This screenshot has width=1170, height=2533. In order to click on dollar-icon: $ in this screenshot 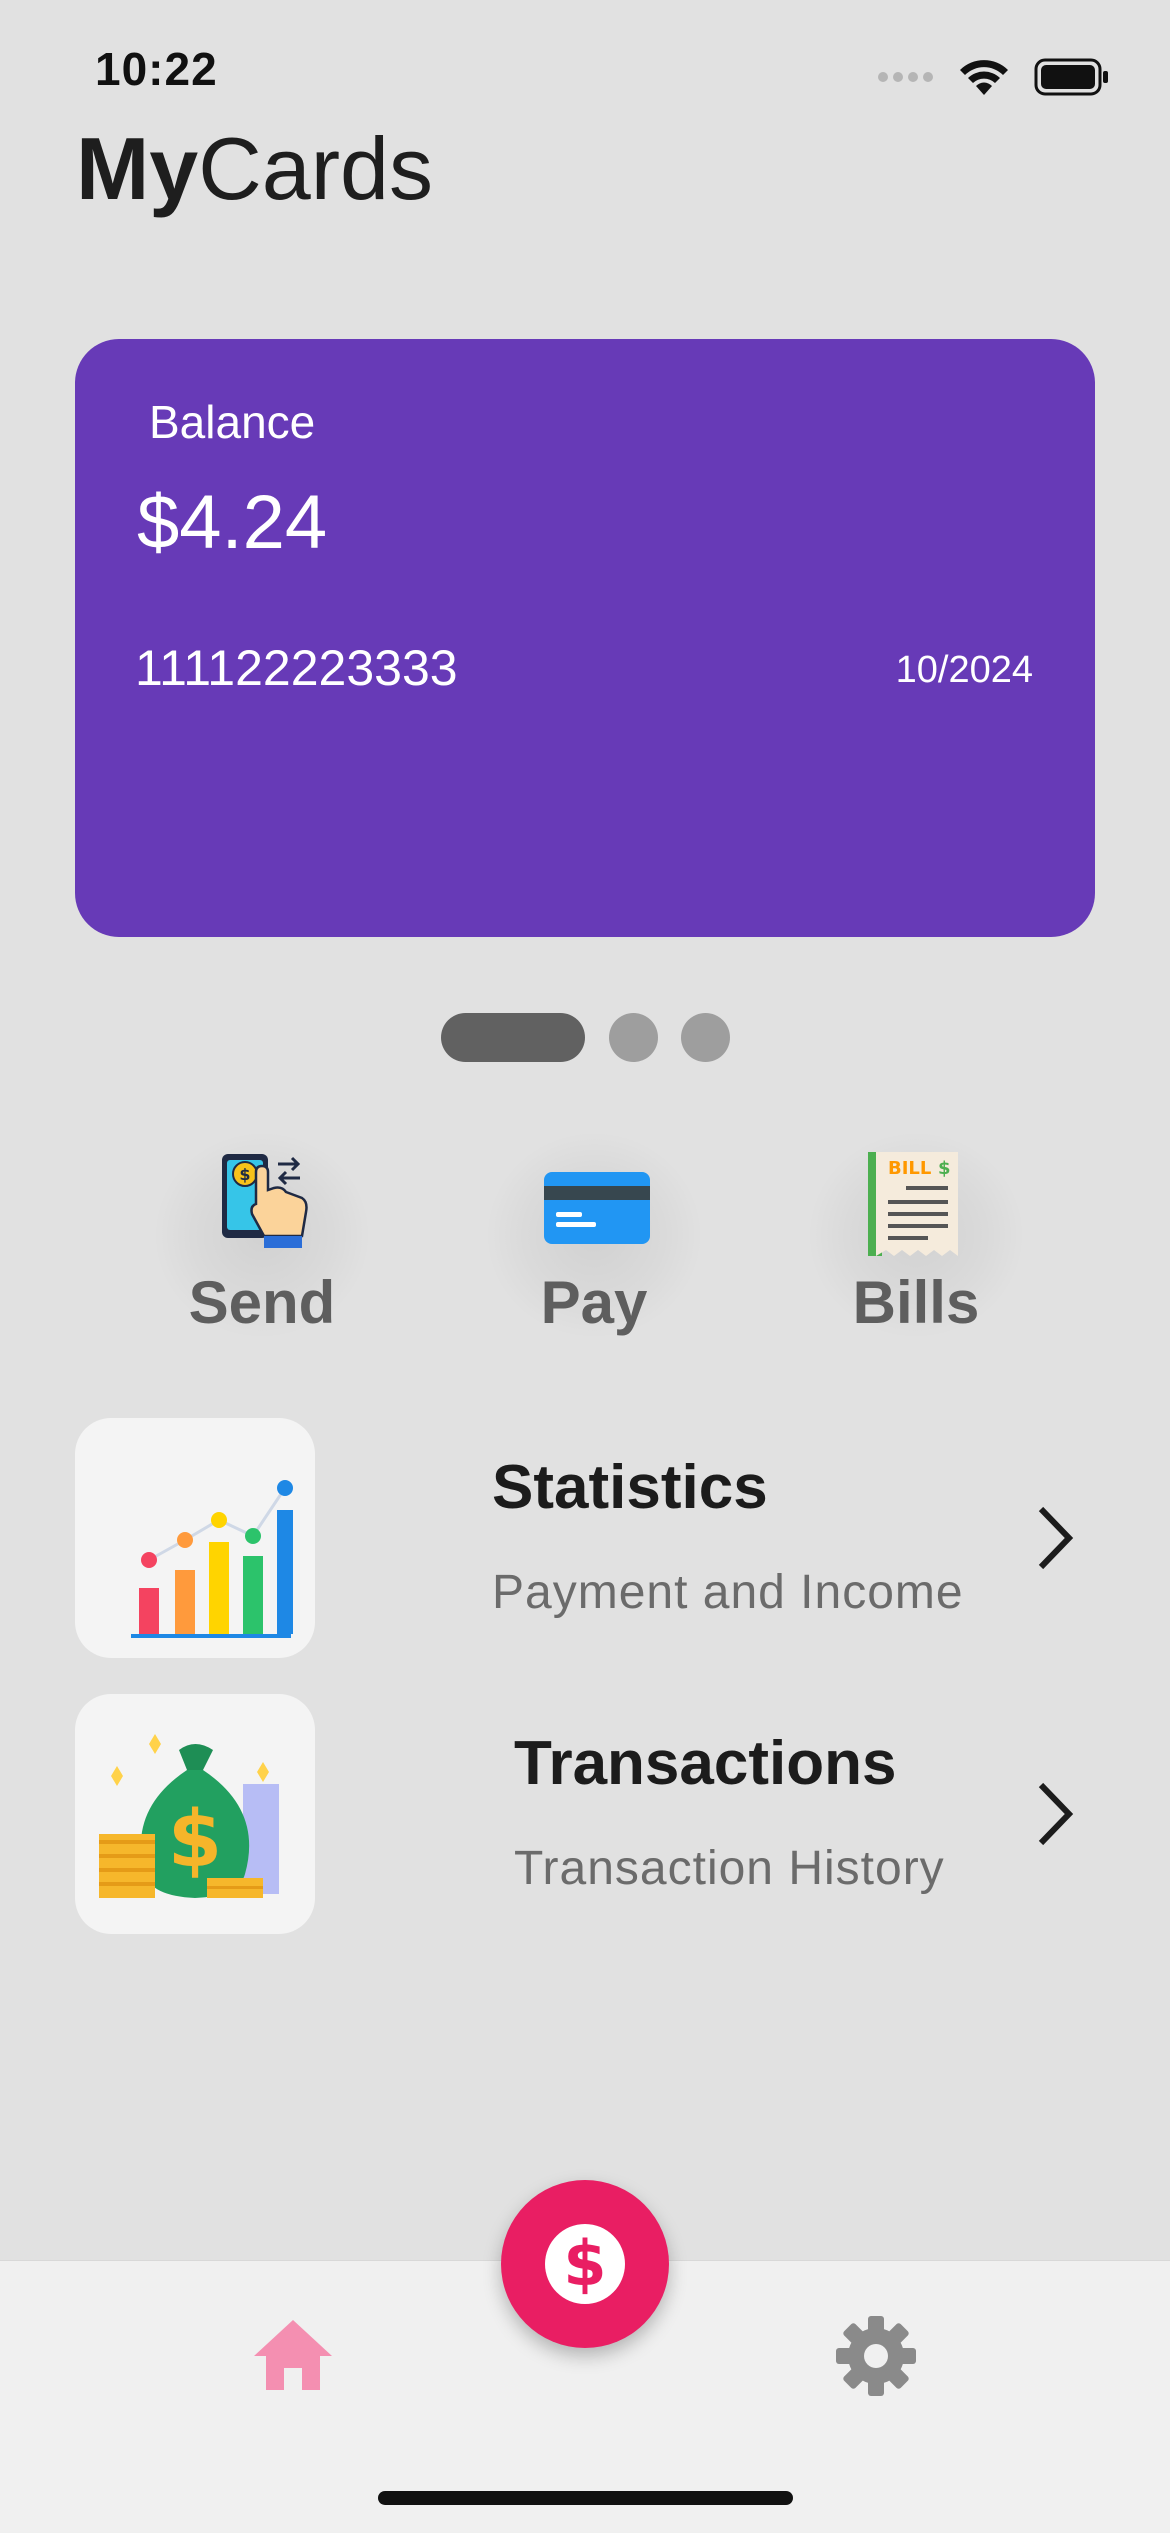, I will do `click(585, 2264)`.